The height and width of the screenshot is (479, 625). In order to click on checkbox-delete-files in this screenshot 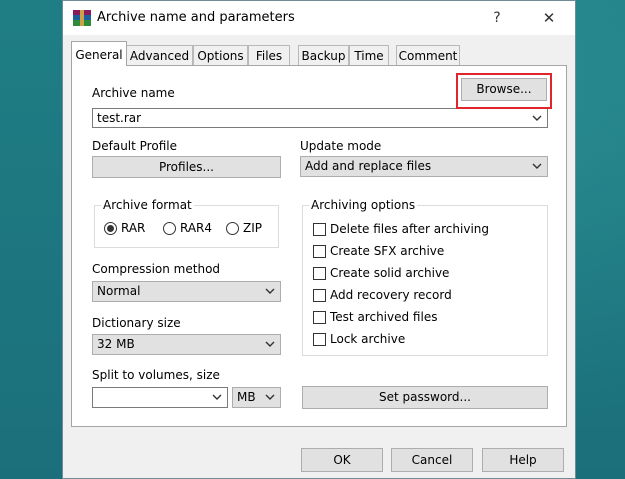, I will do `click(319, 229)`.